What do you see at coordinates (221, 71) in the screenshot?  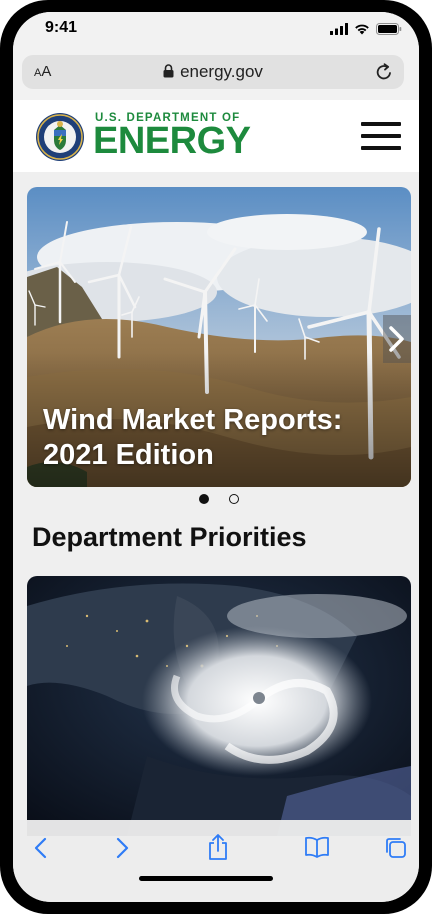 I see `url-text: energy.gov` at bounding box center [221, 71].